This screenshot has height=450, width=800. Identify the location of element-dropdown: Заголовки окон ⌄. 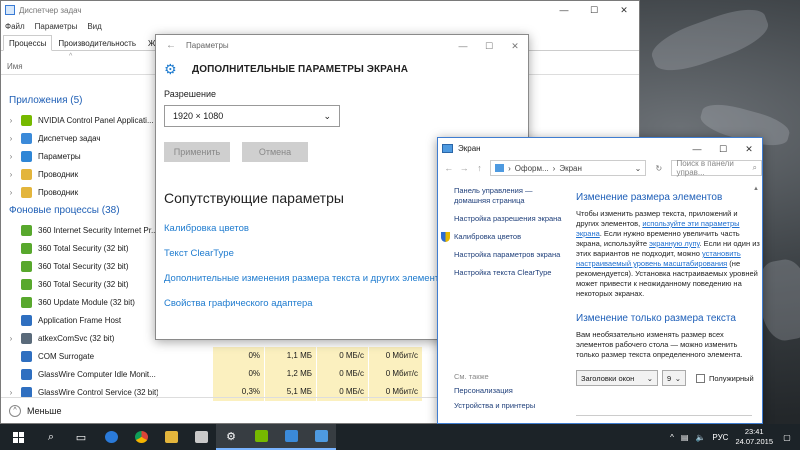
(617, 378).